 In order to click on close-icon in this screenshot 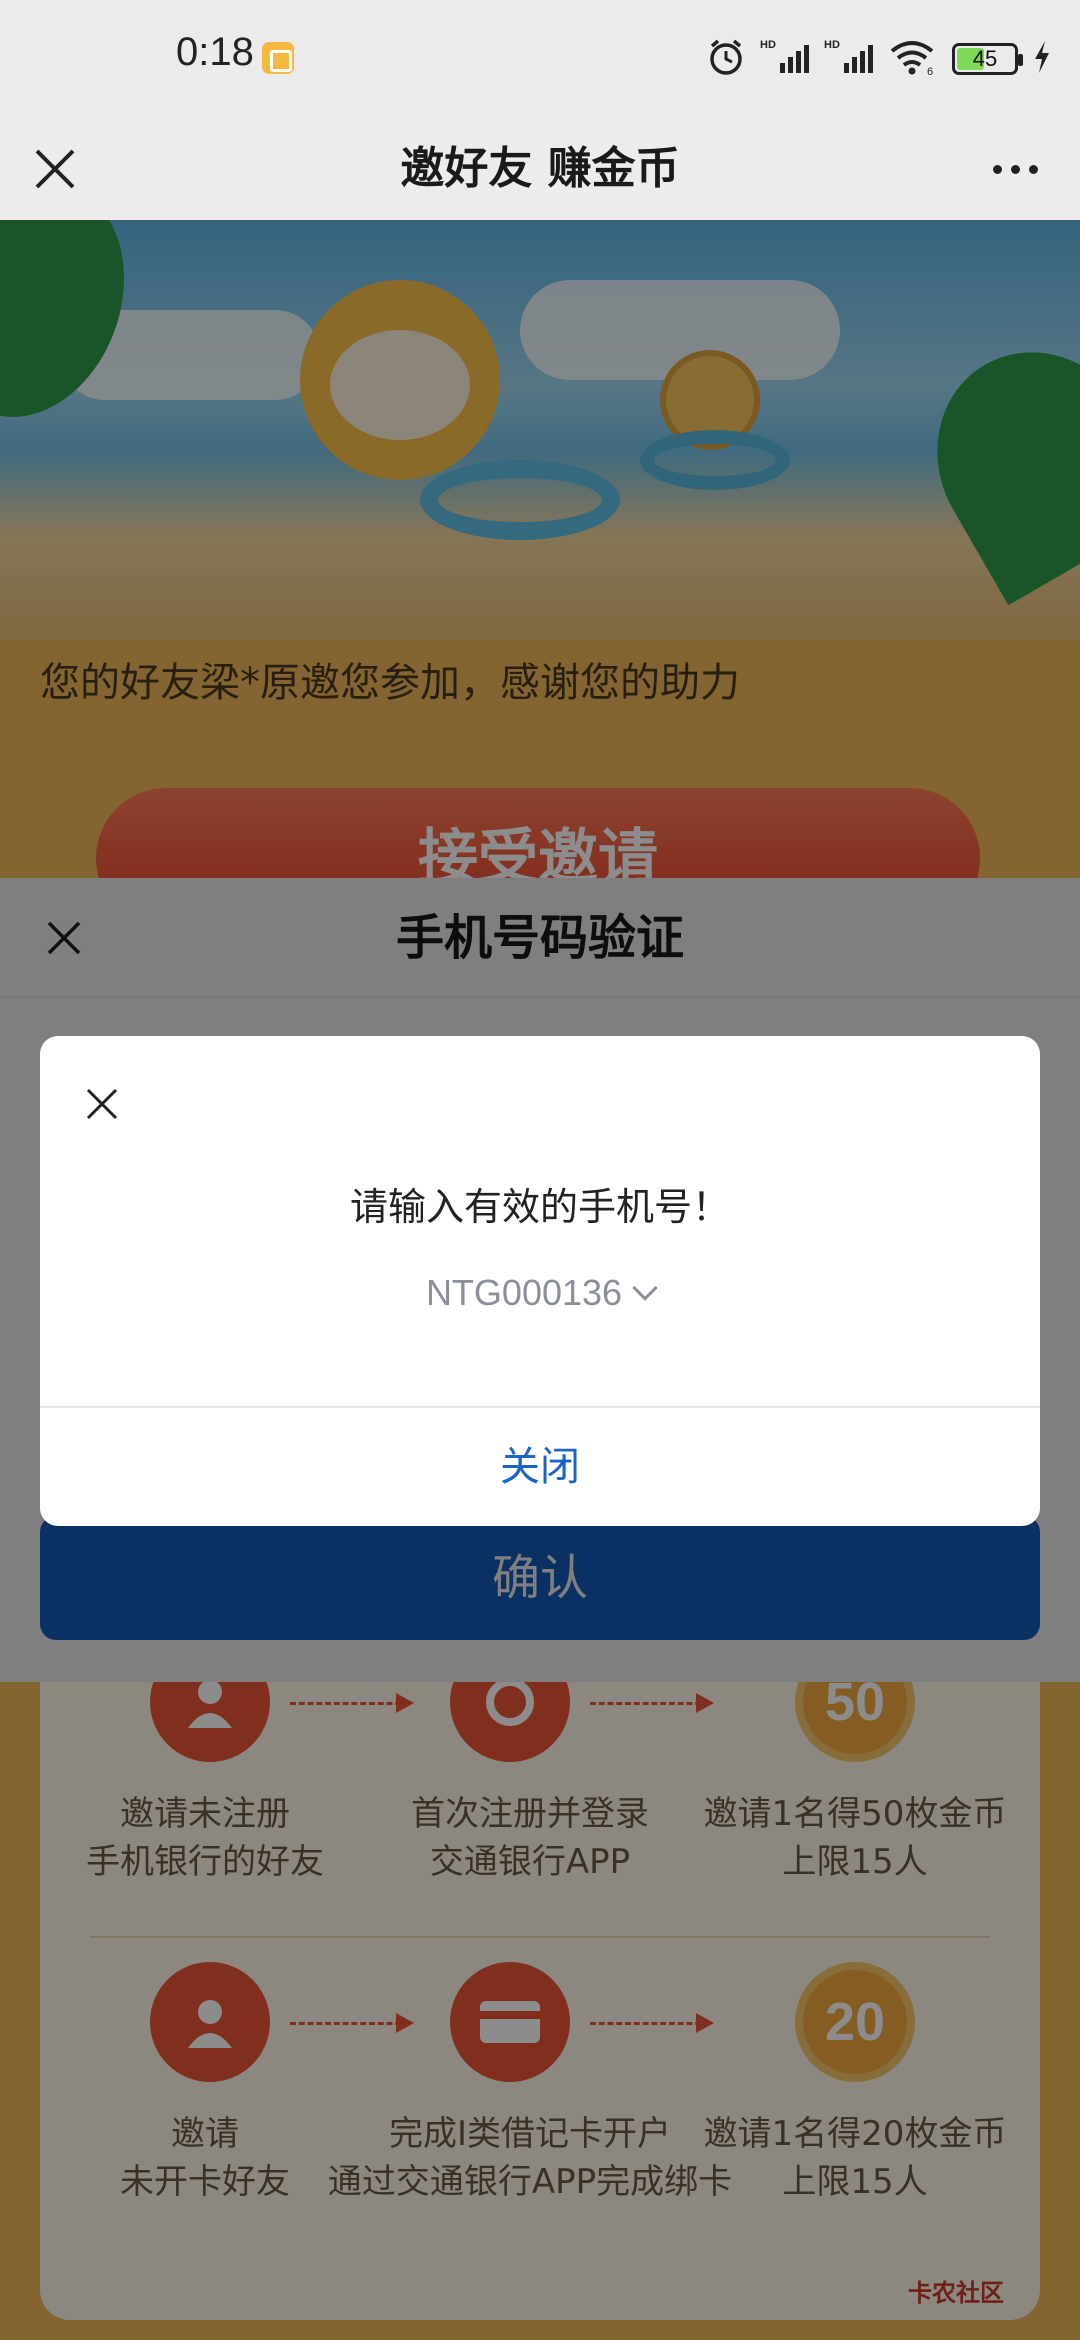, I will do `click(102, 1104)`.